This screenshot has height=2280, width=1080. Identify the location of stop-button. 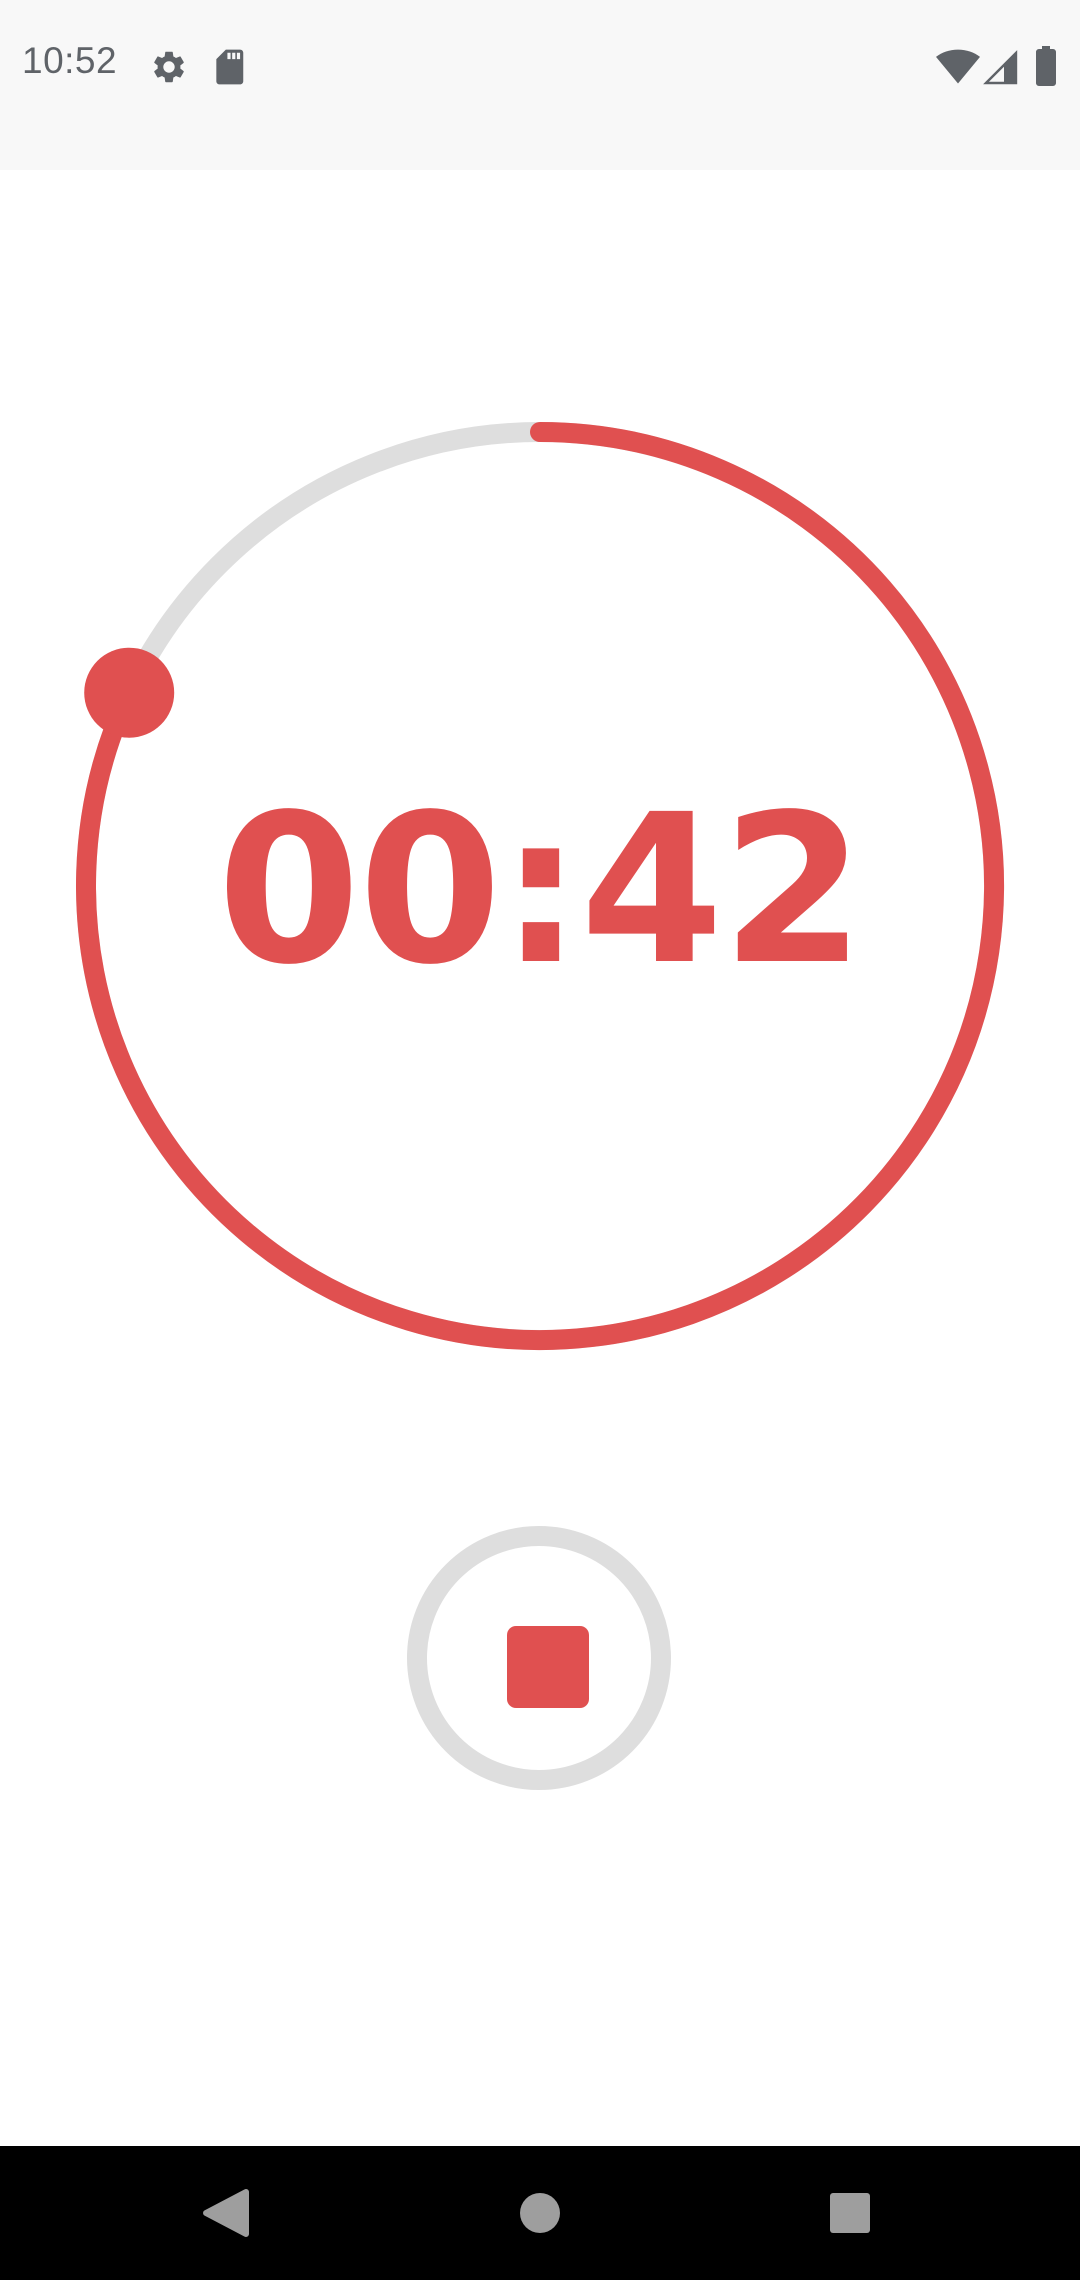
(539, 1658).